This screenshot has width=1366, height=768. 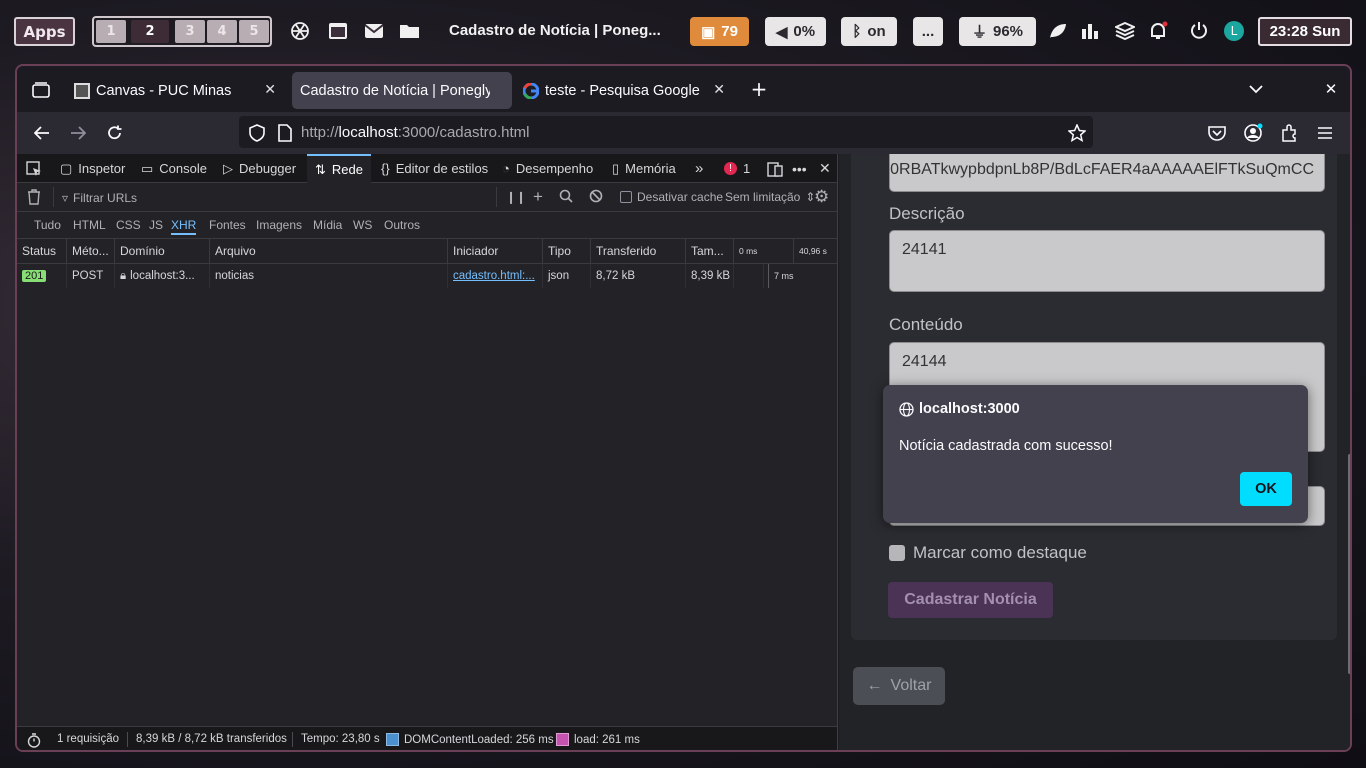 What do you see at coordinates (374, 31) in the screenshot?
I see `mail-icon` at bounding box center [374, 31].